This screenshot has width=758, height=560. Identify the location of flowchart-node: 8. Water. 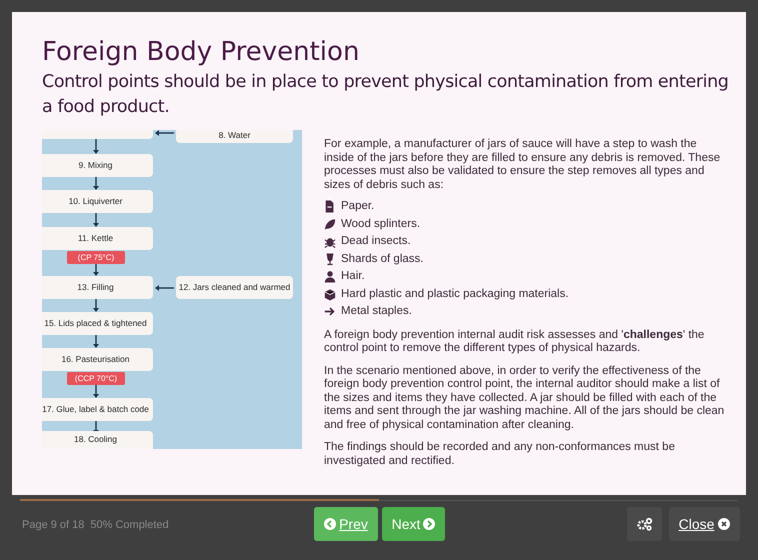
(234, 136).